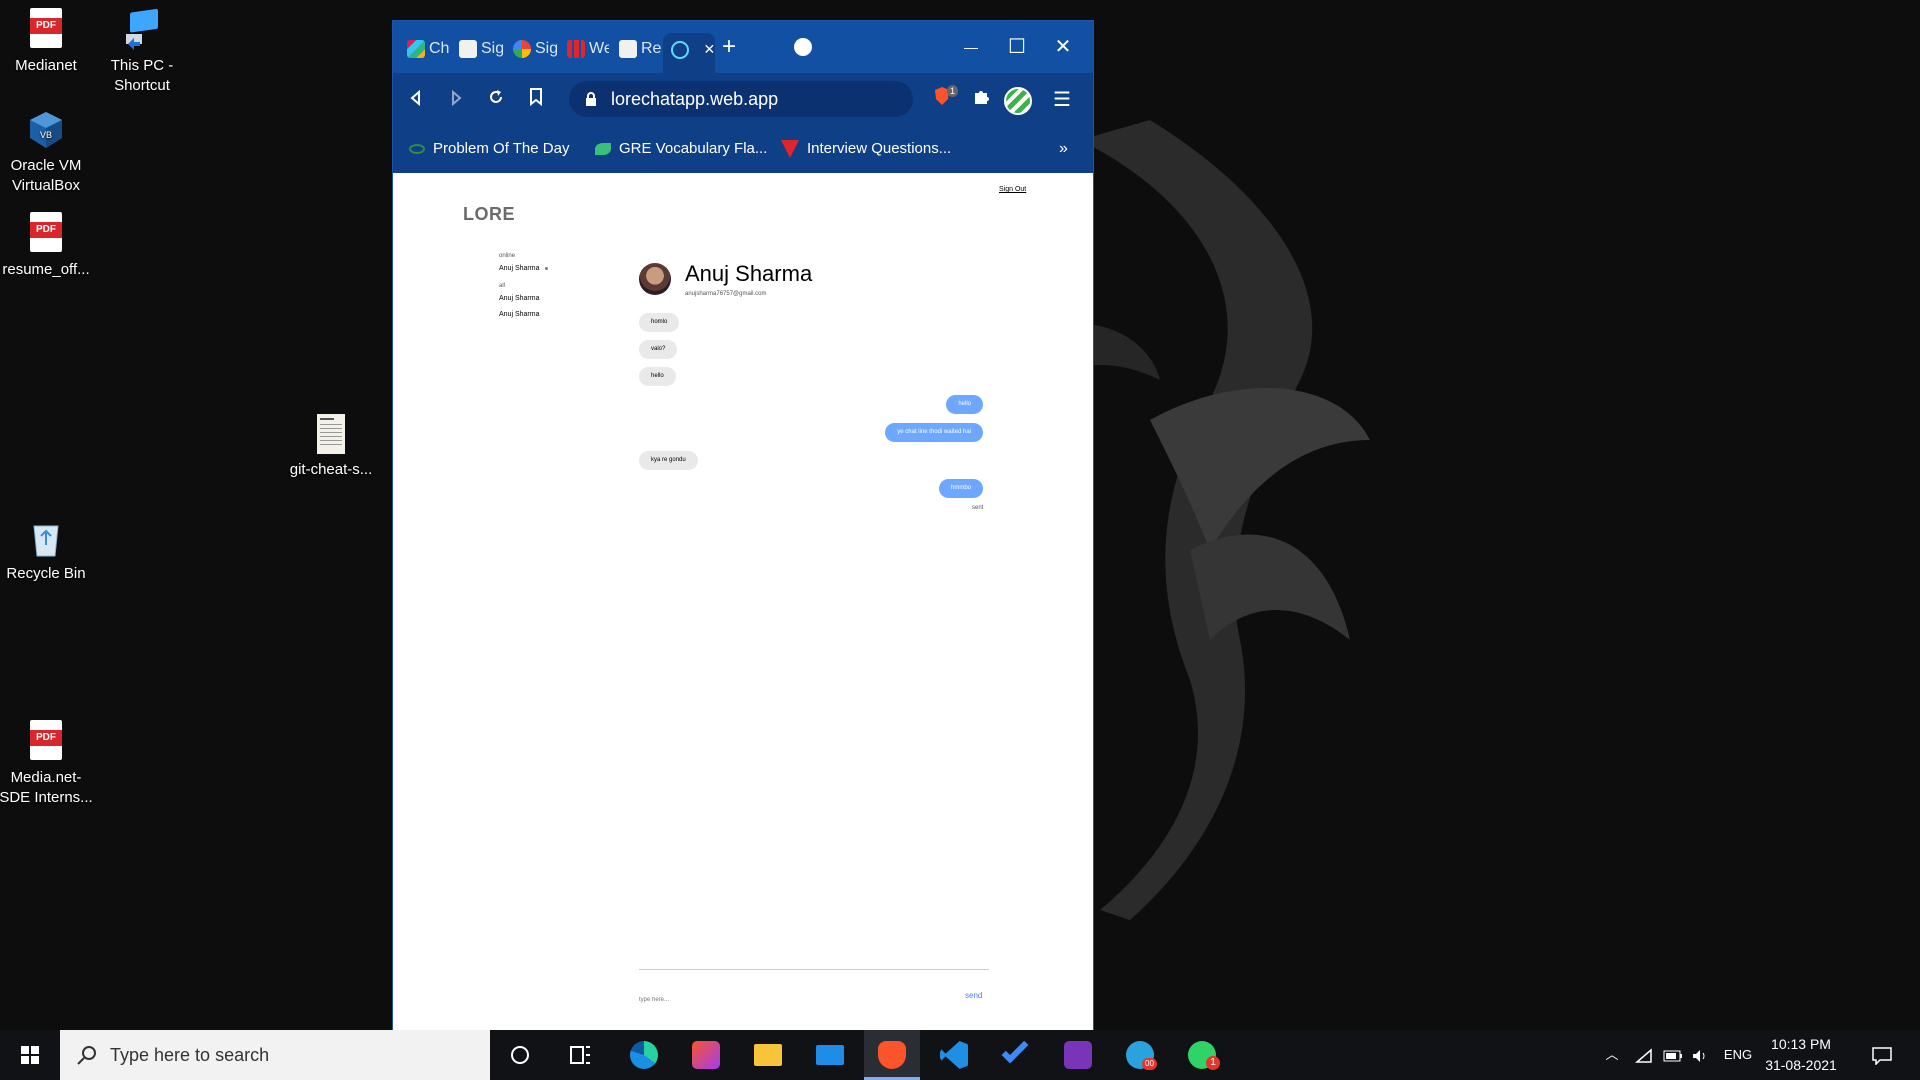  What do you see at coordinates (507, 256) in the screenshot?
I see `online-section-header: online` at bounding box center [507, 256].